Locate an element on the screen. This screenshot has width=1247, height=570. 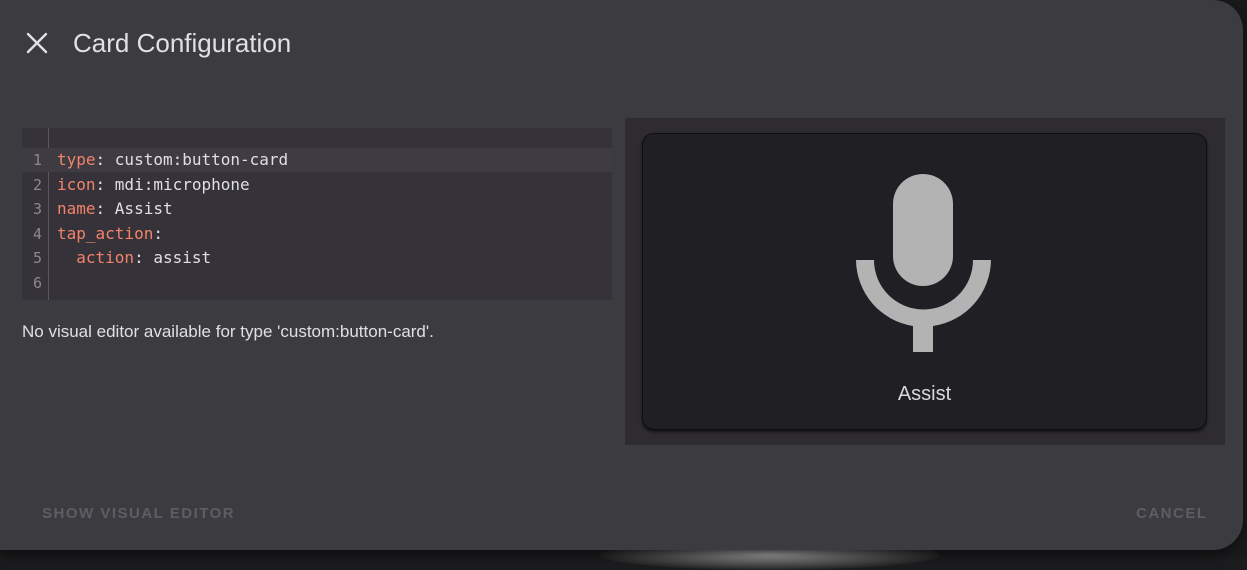
close-icon is located at coordinates (37, 43).